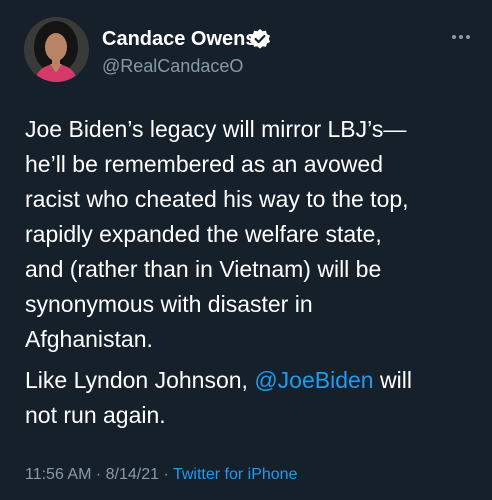  I want to click on tweet-text-segment: will, so click(392, 380).